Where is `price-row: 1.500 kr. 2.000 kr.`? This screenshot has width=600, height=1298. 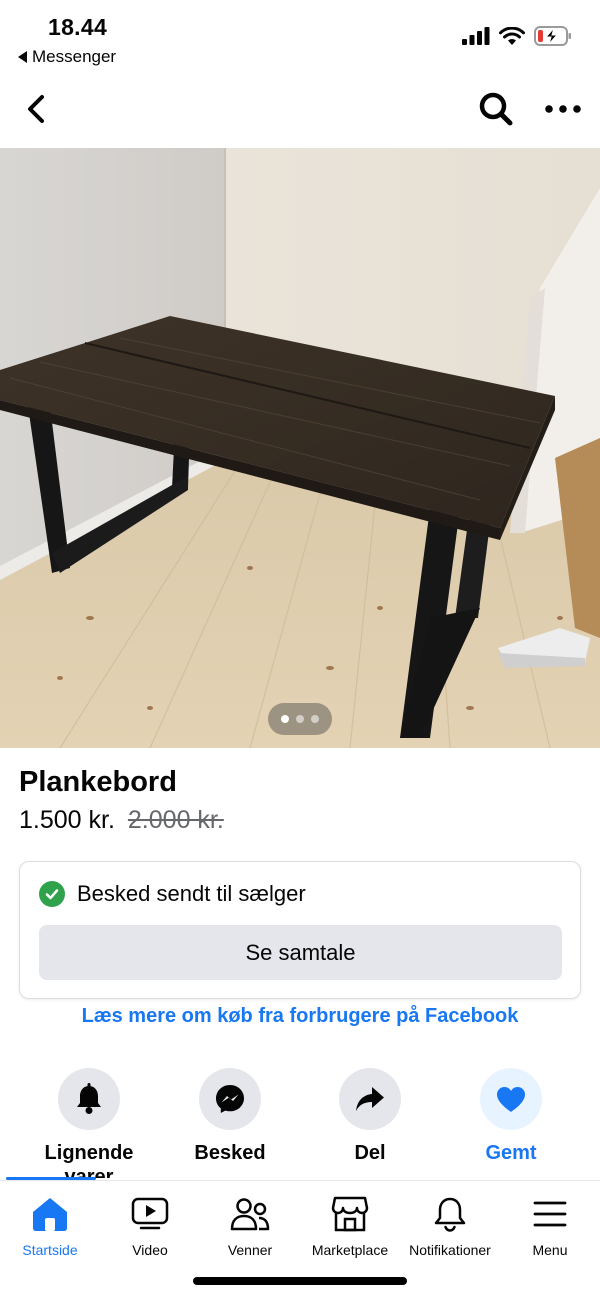 price-row: 1.500 kr. 2.000 kr. is located at coordinates (121, 820).